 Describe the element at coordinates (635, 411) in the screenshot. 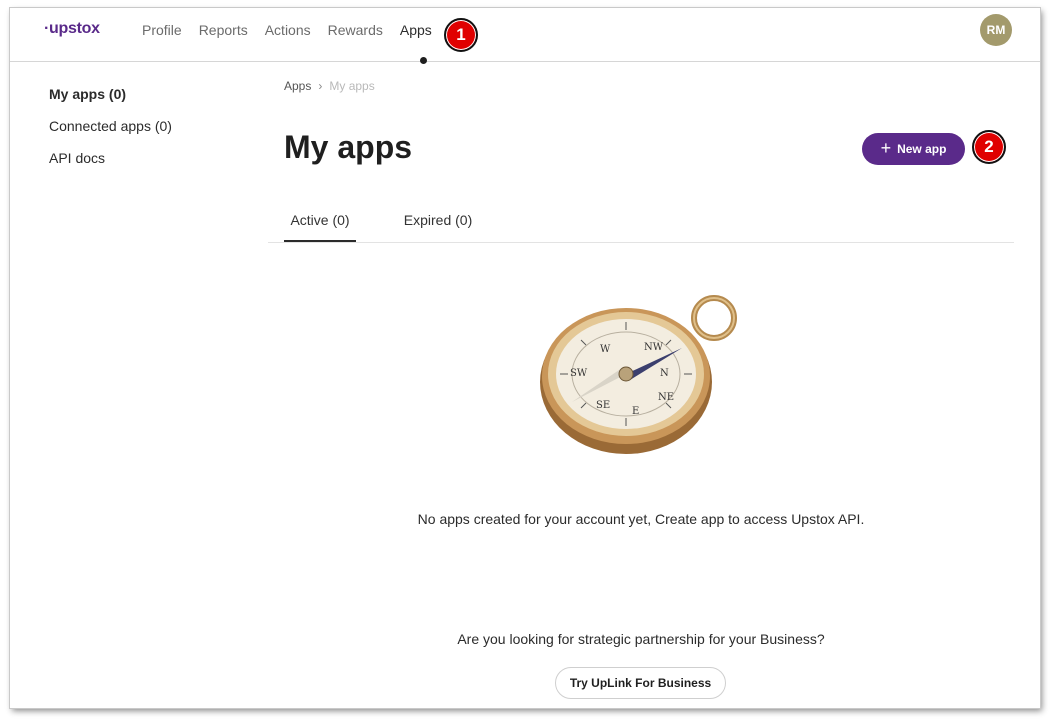

I see `svg-text: E` at that location.